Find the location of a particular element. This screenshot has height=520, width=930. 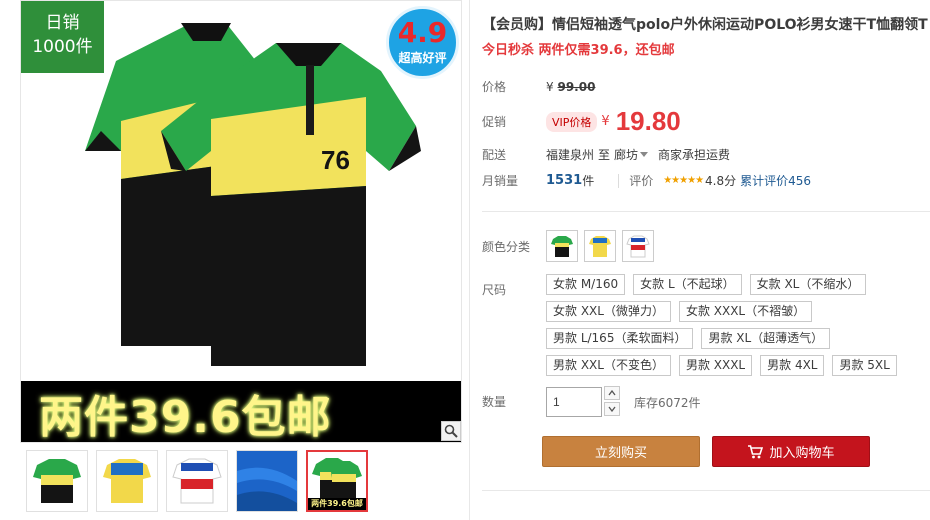

price-row: 价格 ¥ 99.00 is located at coordinates (538, 86).